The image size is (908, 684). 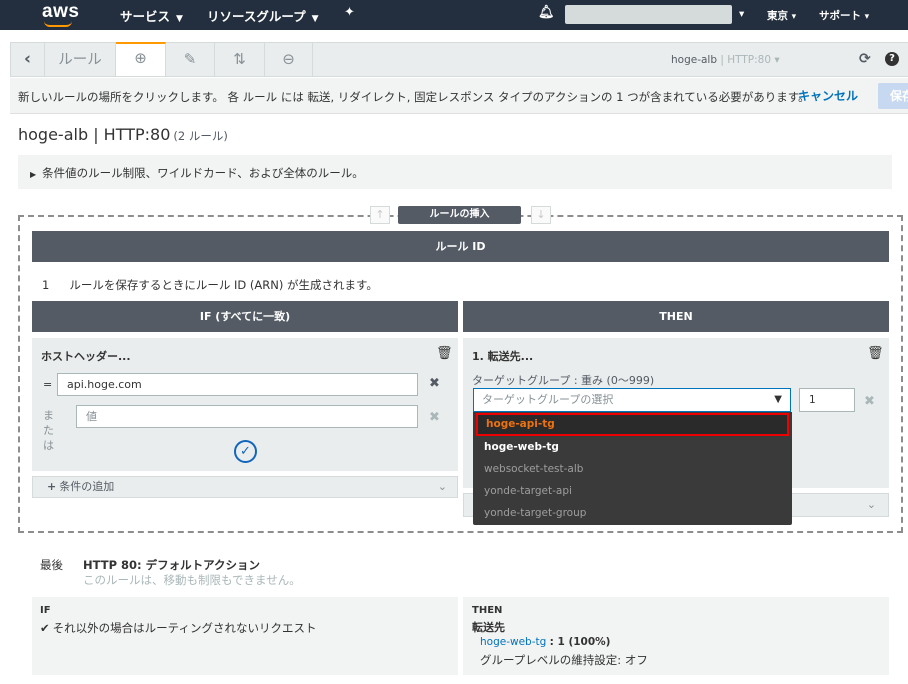 I want to click on rules-toolbar: ‹ ルール ⊕ ✎ ⇅ ⊖ hoge-alb | HTTP:80 ▾ ⟳ ?, so click(x=459, y=59).